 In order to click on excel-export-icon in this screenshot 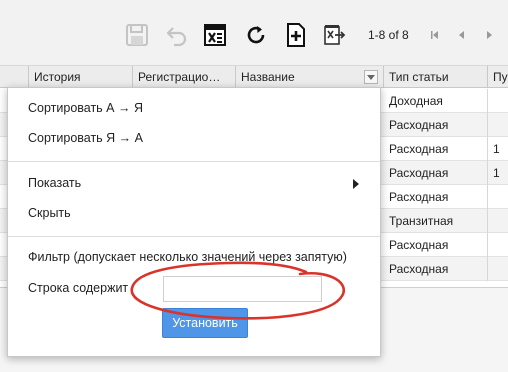, I will do `click(215, 35)`.